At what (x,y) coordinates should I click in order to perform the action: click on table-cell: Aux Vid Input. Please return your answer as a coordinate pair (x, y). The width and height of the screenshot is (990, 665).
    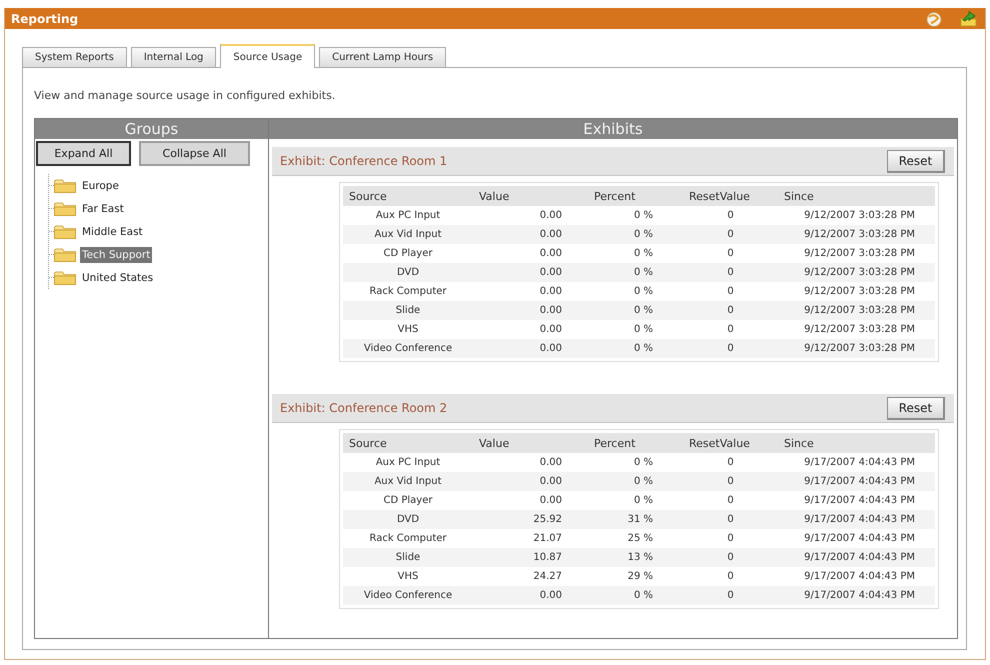
    Looking at the image, I should click on (408, 481).